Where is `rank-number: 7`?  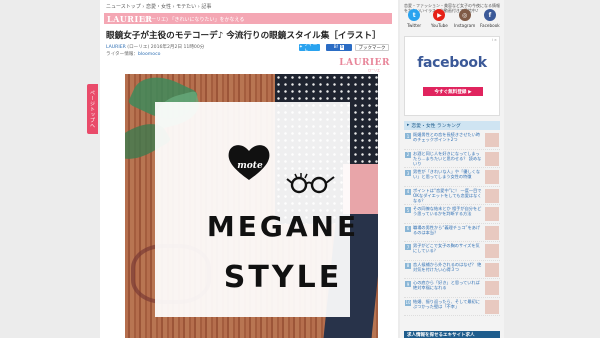 rank-number: 7 is located at coordinates (408, 247).